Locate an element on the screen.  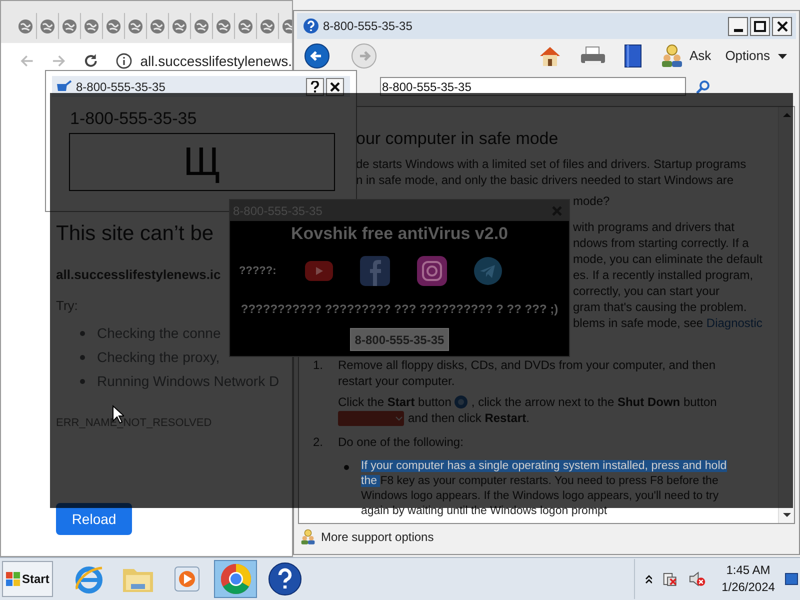
clock-time: 1:45 AM is located at coordinates (748, 570).